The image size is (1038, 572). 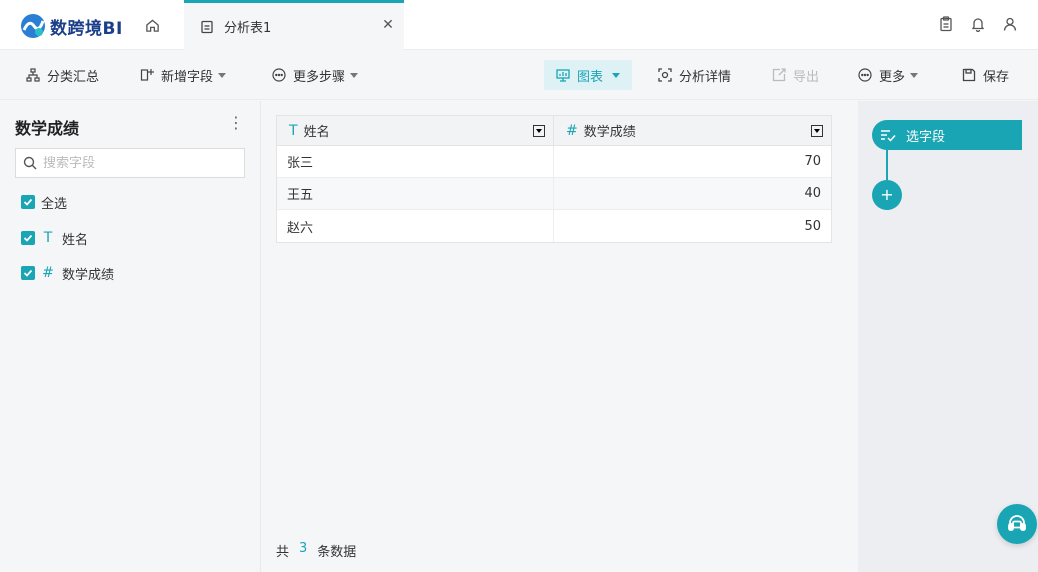 I want to click on customer-service-button, so click(x=1017, y=524).